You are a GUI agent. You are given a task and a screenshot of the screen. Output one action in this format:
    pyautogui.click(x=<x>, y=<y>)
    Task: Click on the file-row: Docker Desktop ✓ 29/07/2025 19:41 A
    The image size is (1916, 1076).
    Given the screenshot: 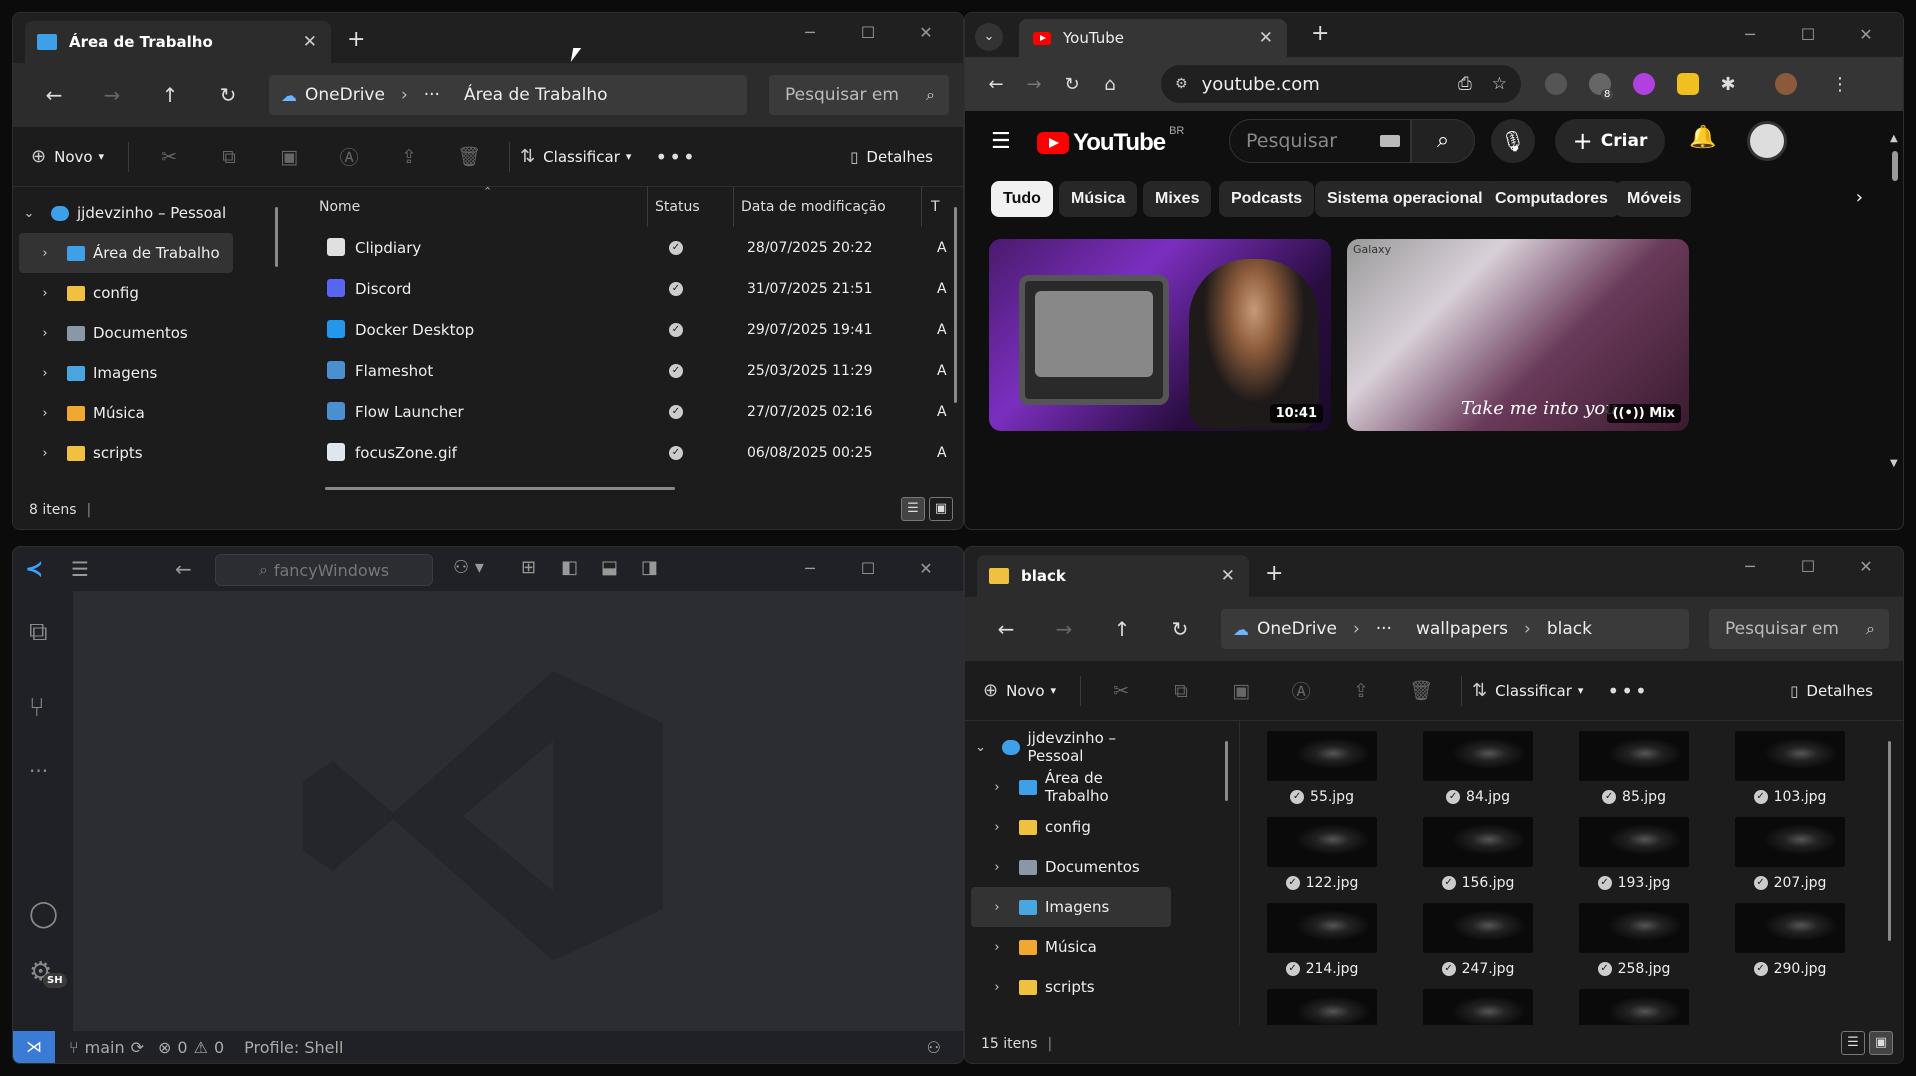 What is the action you would take?
    pyautogui.click(x=633, y=329)
    